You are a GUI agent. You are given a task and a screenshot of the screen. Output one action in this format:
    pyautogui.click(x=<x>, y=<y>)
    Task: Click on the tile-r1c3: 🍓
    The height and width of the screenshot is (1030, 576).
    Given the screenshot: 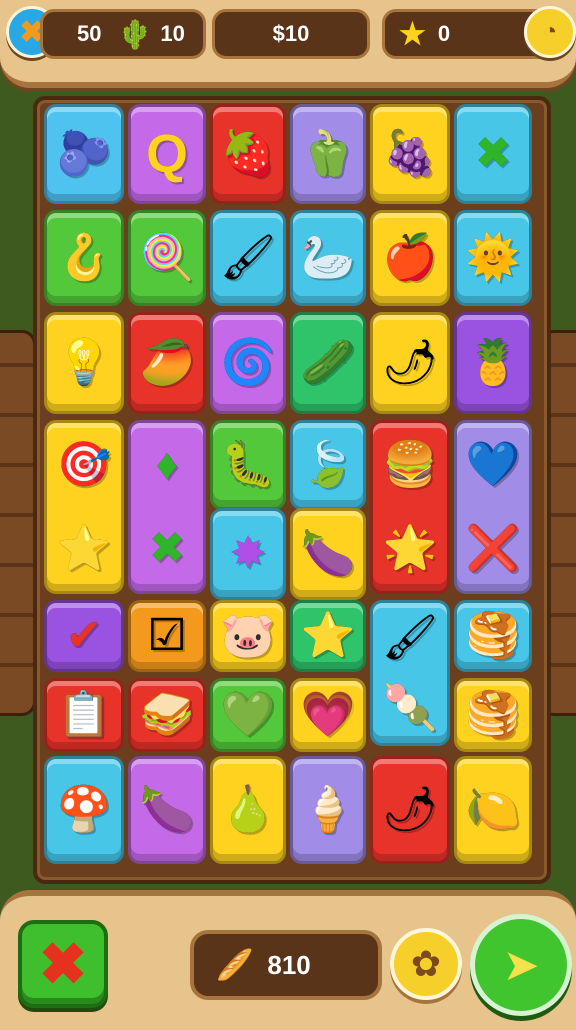 What is the action you would take?
    pyautogui.click(x=248, y=154)
    